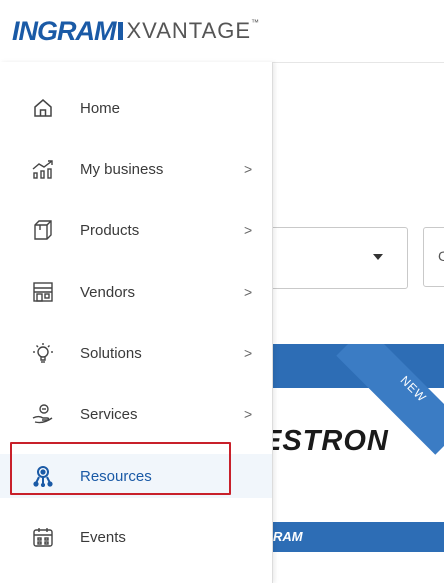 The height and width of the screenshot is (583, 444). I want to click on logo-ingram-text: INGRAM, so click(64, 30).